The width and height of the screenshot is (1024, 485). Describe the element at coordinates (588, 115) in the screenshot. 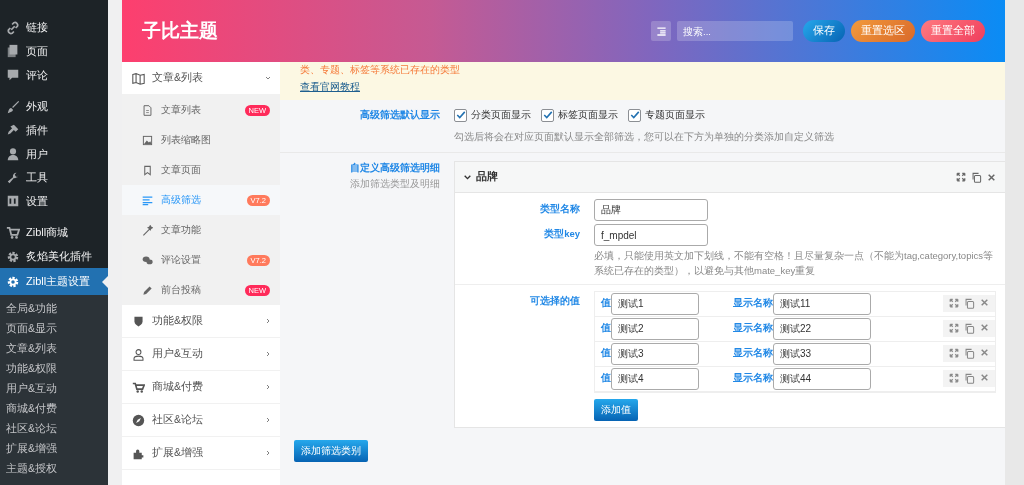

I see `checkbox-label: 标签页面显示` at that location.